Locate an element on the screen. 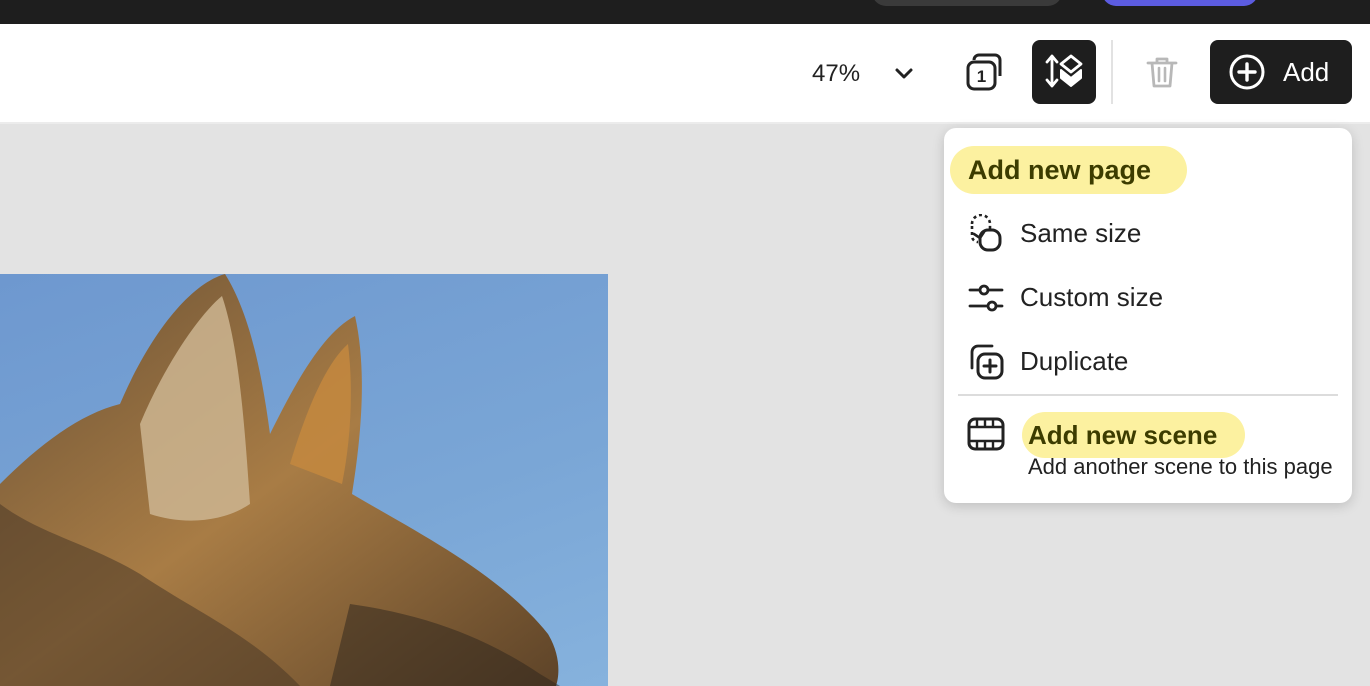 Image resolution: width=1370 pixels, height=686 pixels. pages-button: 1 is located at coordinates (984, 72).